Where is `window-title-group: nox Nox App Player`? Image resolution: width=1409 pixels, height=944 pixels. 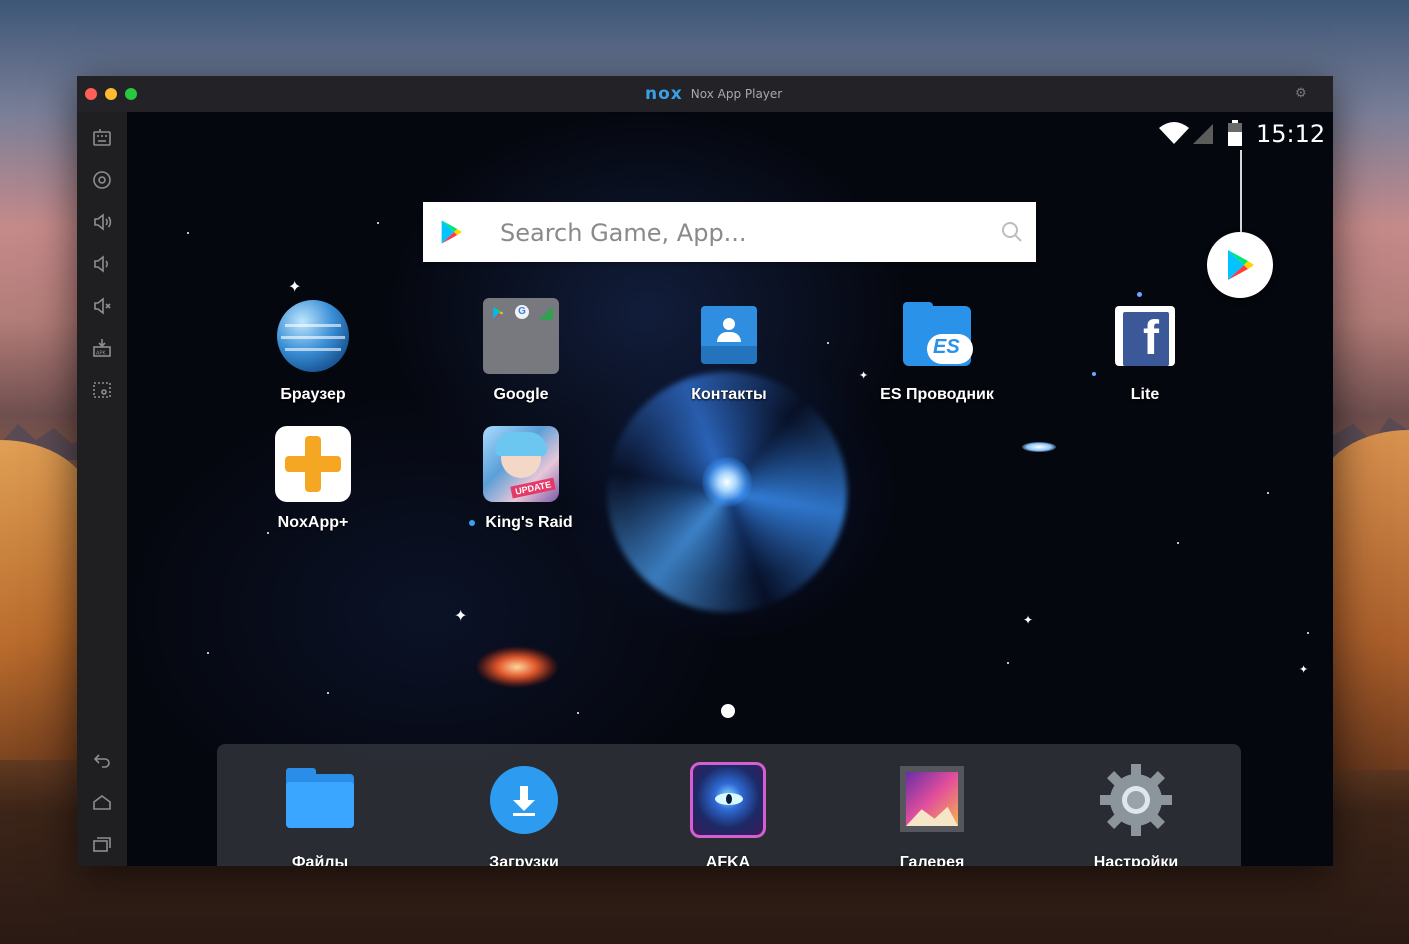
window-title-group: nox Nox App Player is located at coordinates (714, 94).